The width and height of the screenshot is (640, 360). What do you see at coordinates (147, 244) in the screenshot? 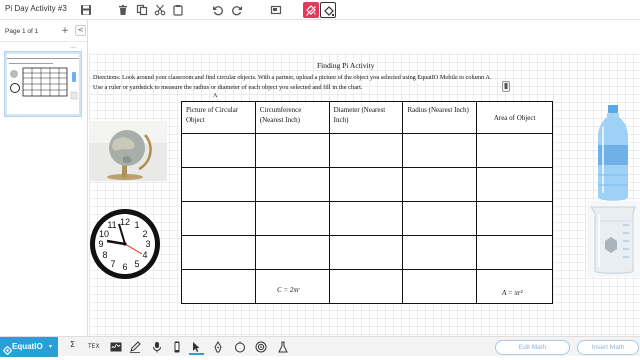
I see `svg-text: 3` at bounding box center [147, 244].